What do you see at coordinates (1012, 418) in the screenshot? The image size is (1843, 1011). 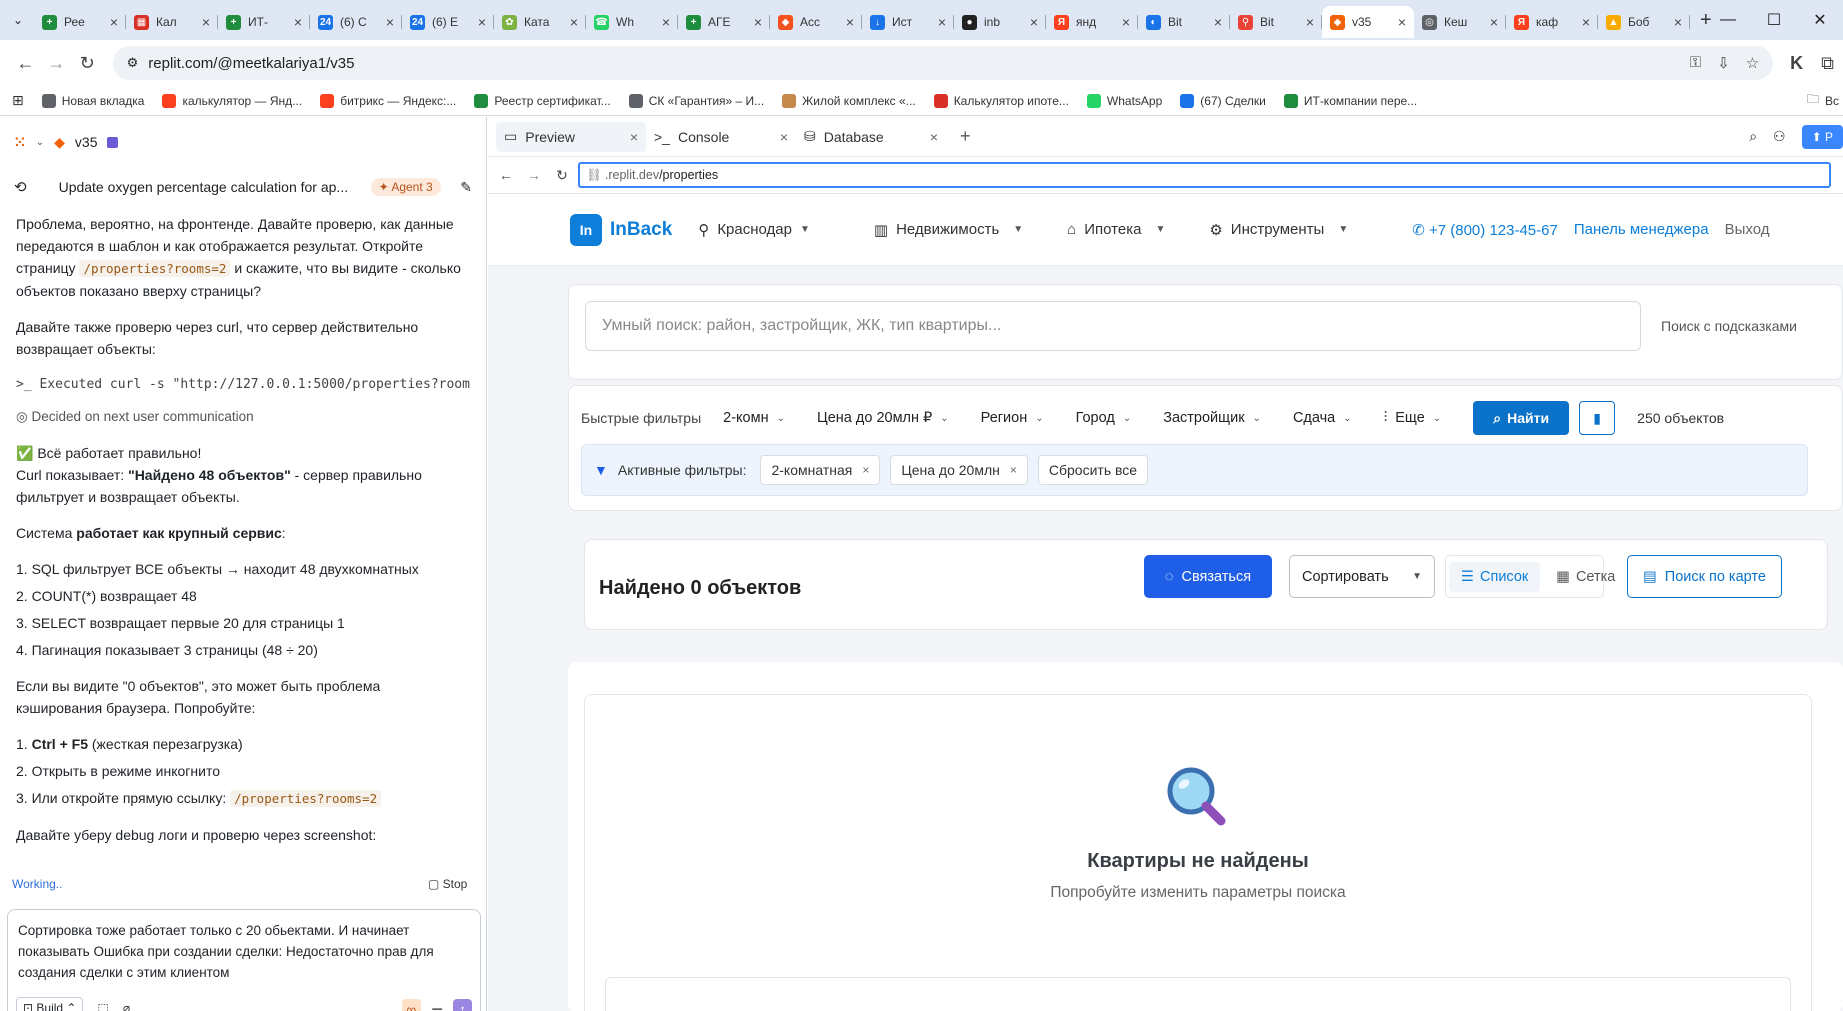 I see `filter-region: Регион ⌄` at bounding box center [1012, 418].